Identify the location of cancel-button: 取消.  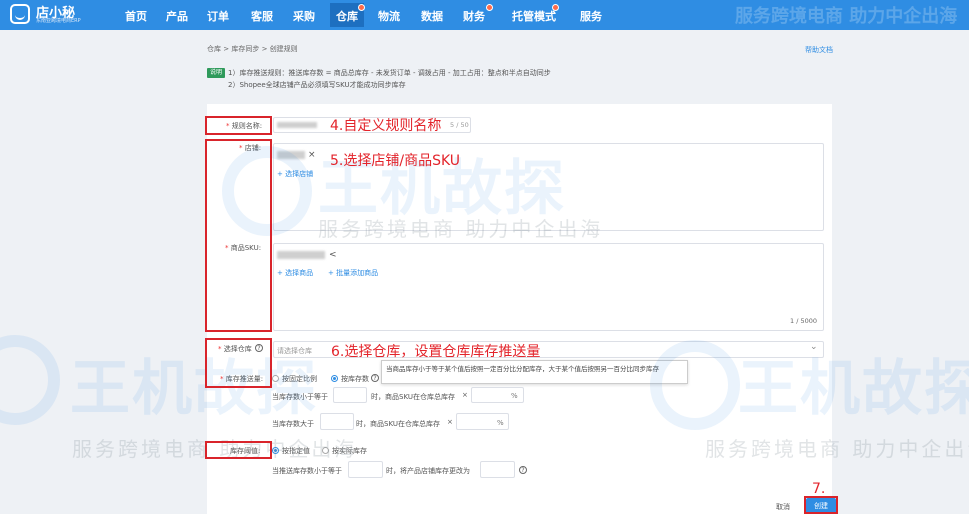
(783, 507).